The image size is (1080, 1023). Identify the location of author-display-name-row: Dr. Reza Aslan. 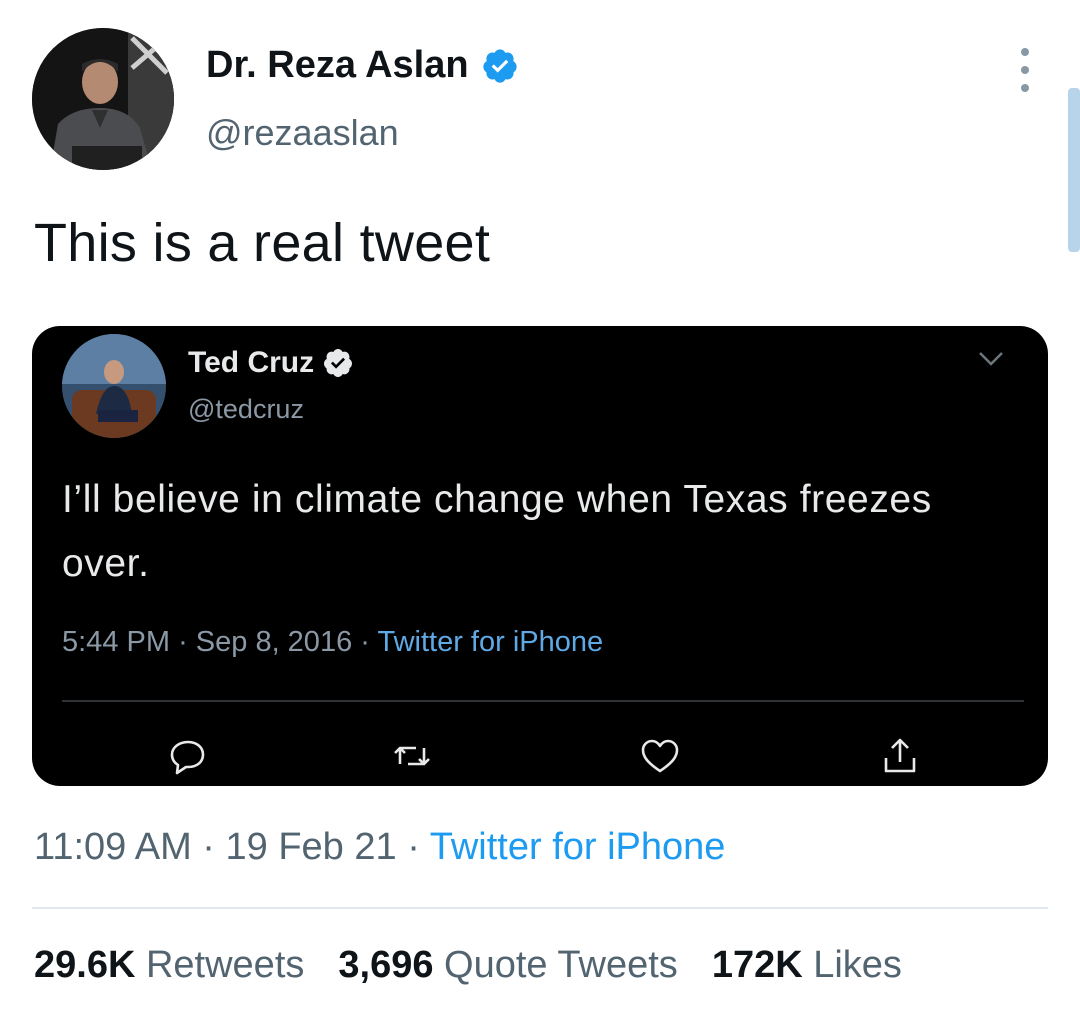
(362, 65).